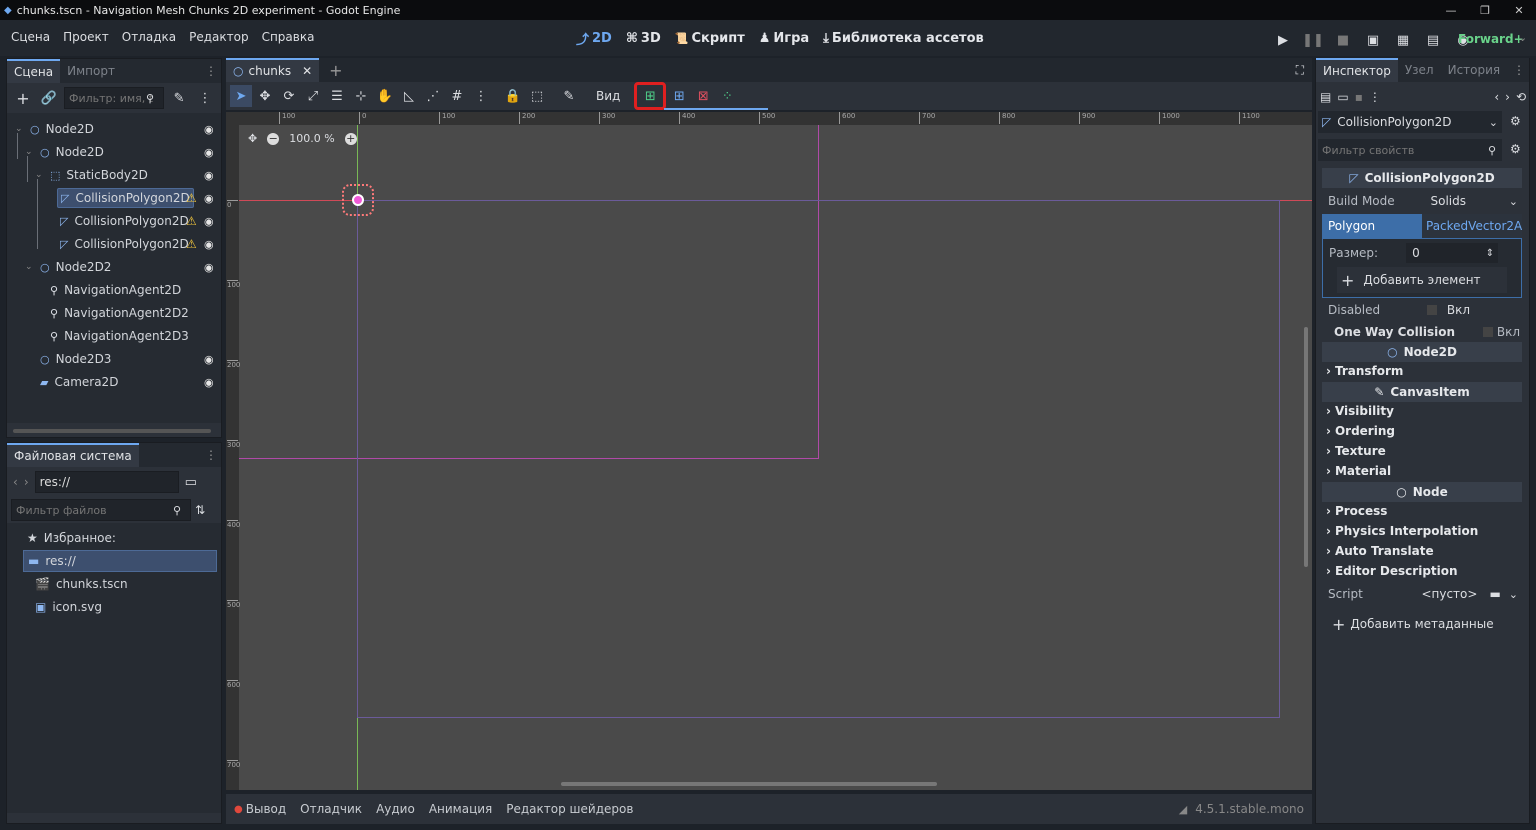 This screenshot has height=830, width=1536. Describe the element at coordinates (903, 38) in the screenshot. I see `workspace-assetlib: ⤓ Библиотека ассетов` at that location.